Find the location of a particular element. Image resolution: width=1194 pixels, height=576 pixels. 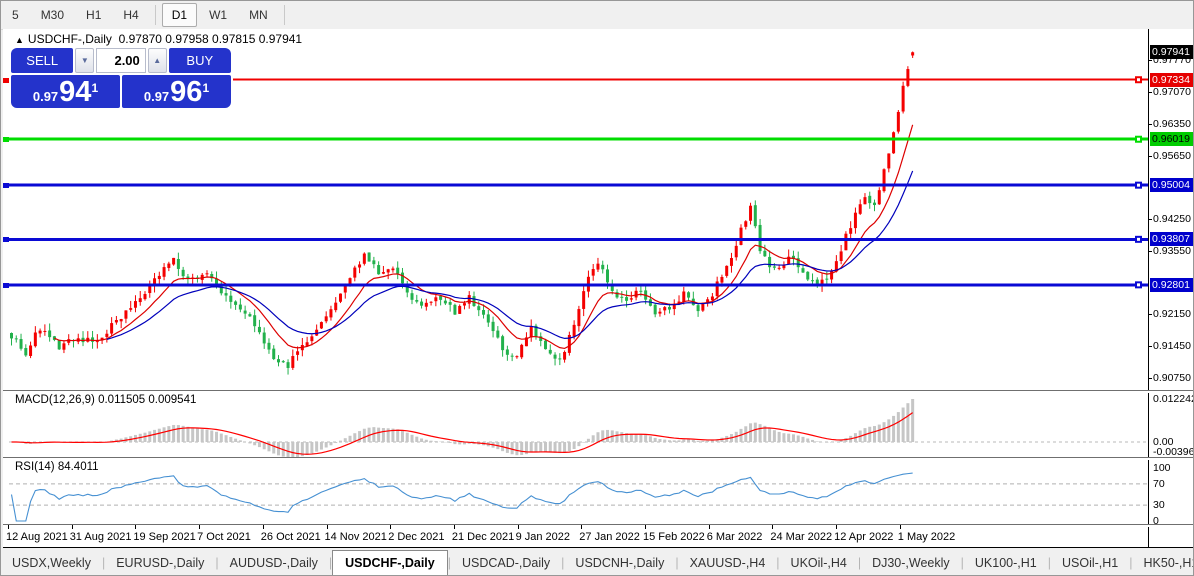

timeframe-button-d1: D1 is located at coordinates (179, 15).